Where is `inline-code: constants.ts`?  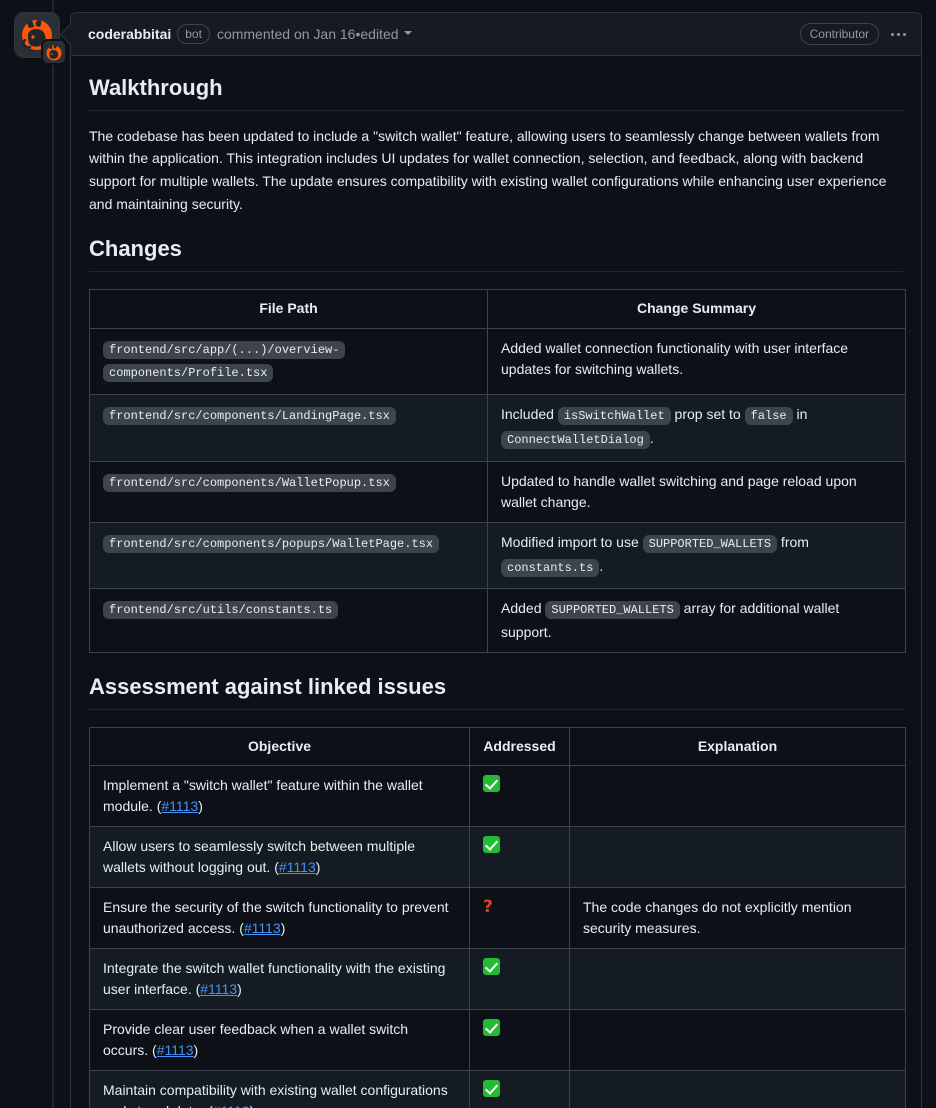
inline-code: constants.ts is located at coordinates (550, 567).